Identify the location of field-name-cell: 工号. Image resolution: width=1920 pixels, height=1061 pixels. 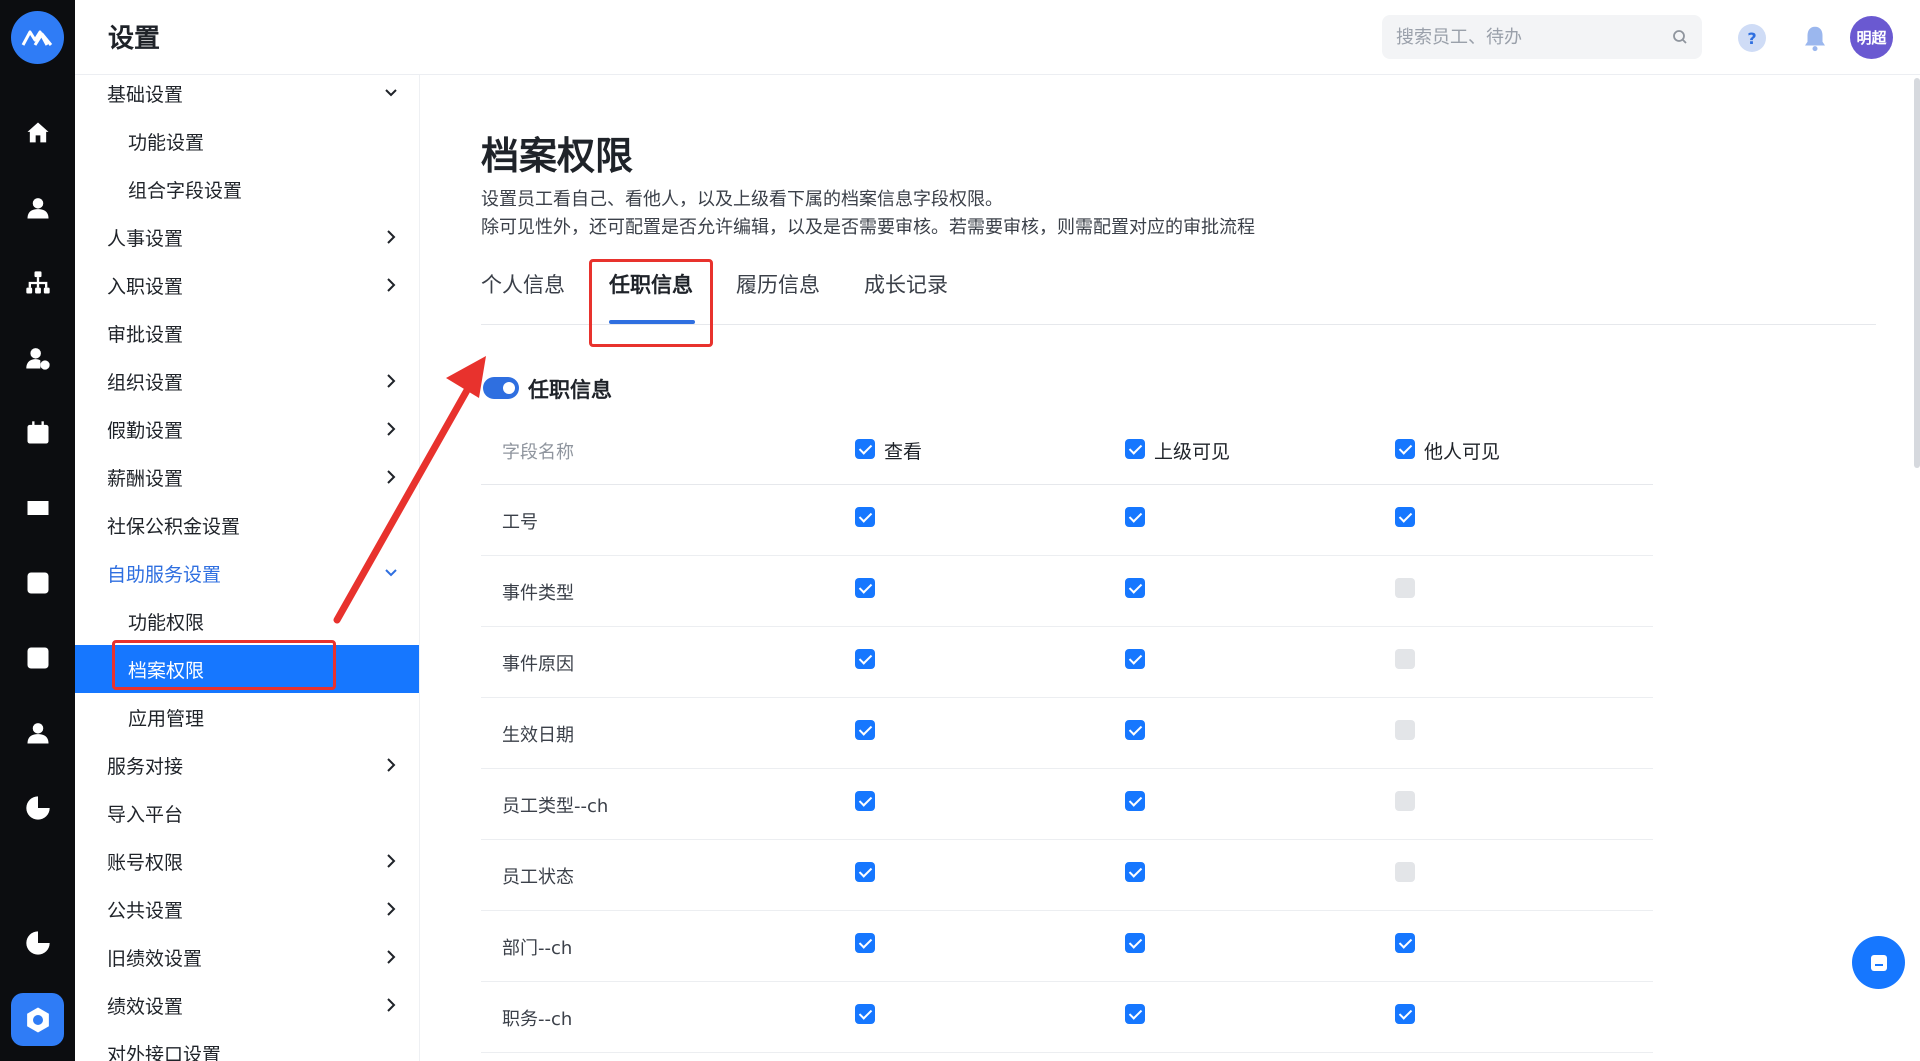
(520, 522).